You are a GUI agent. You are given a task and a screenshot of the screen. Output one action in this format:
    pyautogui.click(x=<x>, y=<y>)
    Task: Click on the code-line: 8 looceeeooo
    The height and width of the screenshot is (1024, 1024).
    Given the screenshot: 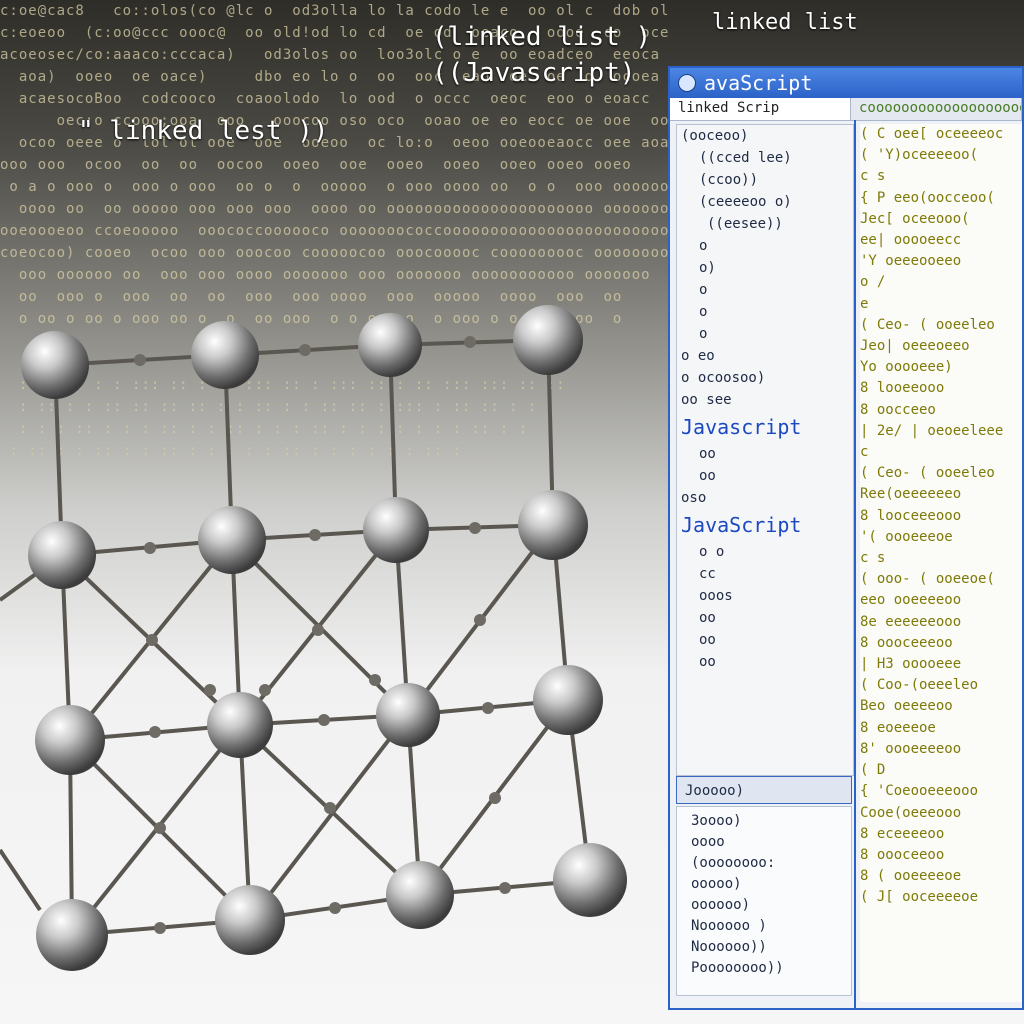 What is the action you would take?
    pyautogui.click(x=911, y=515)
    